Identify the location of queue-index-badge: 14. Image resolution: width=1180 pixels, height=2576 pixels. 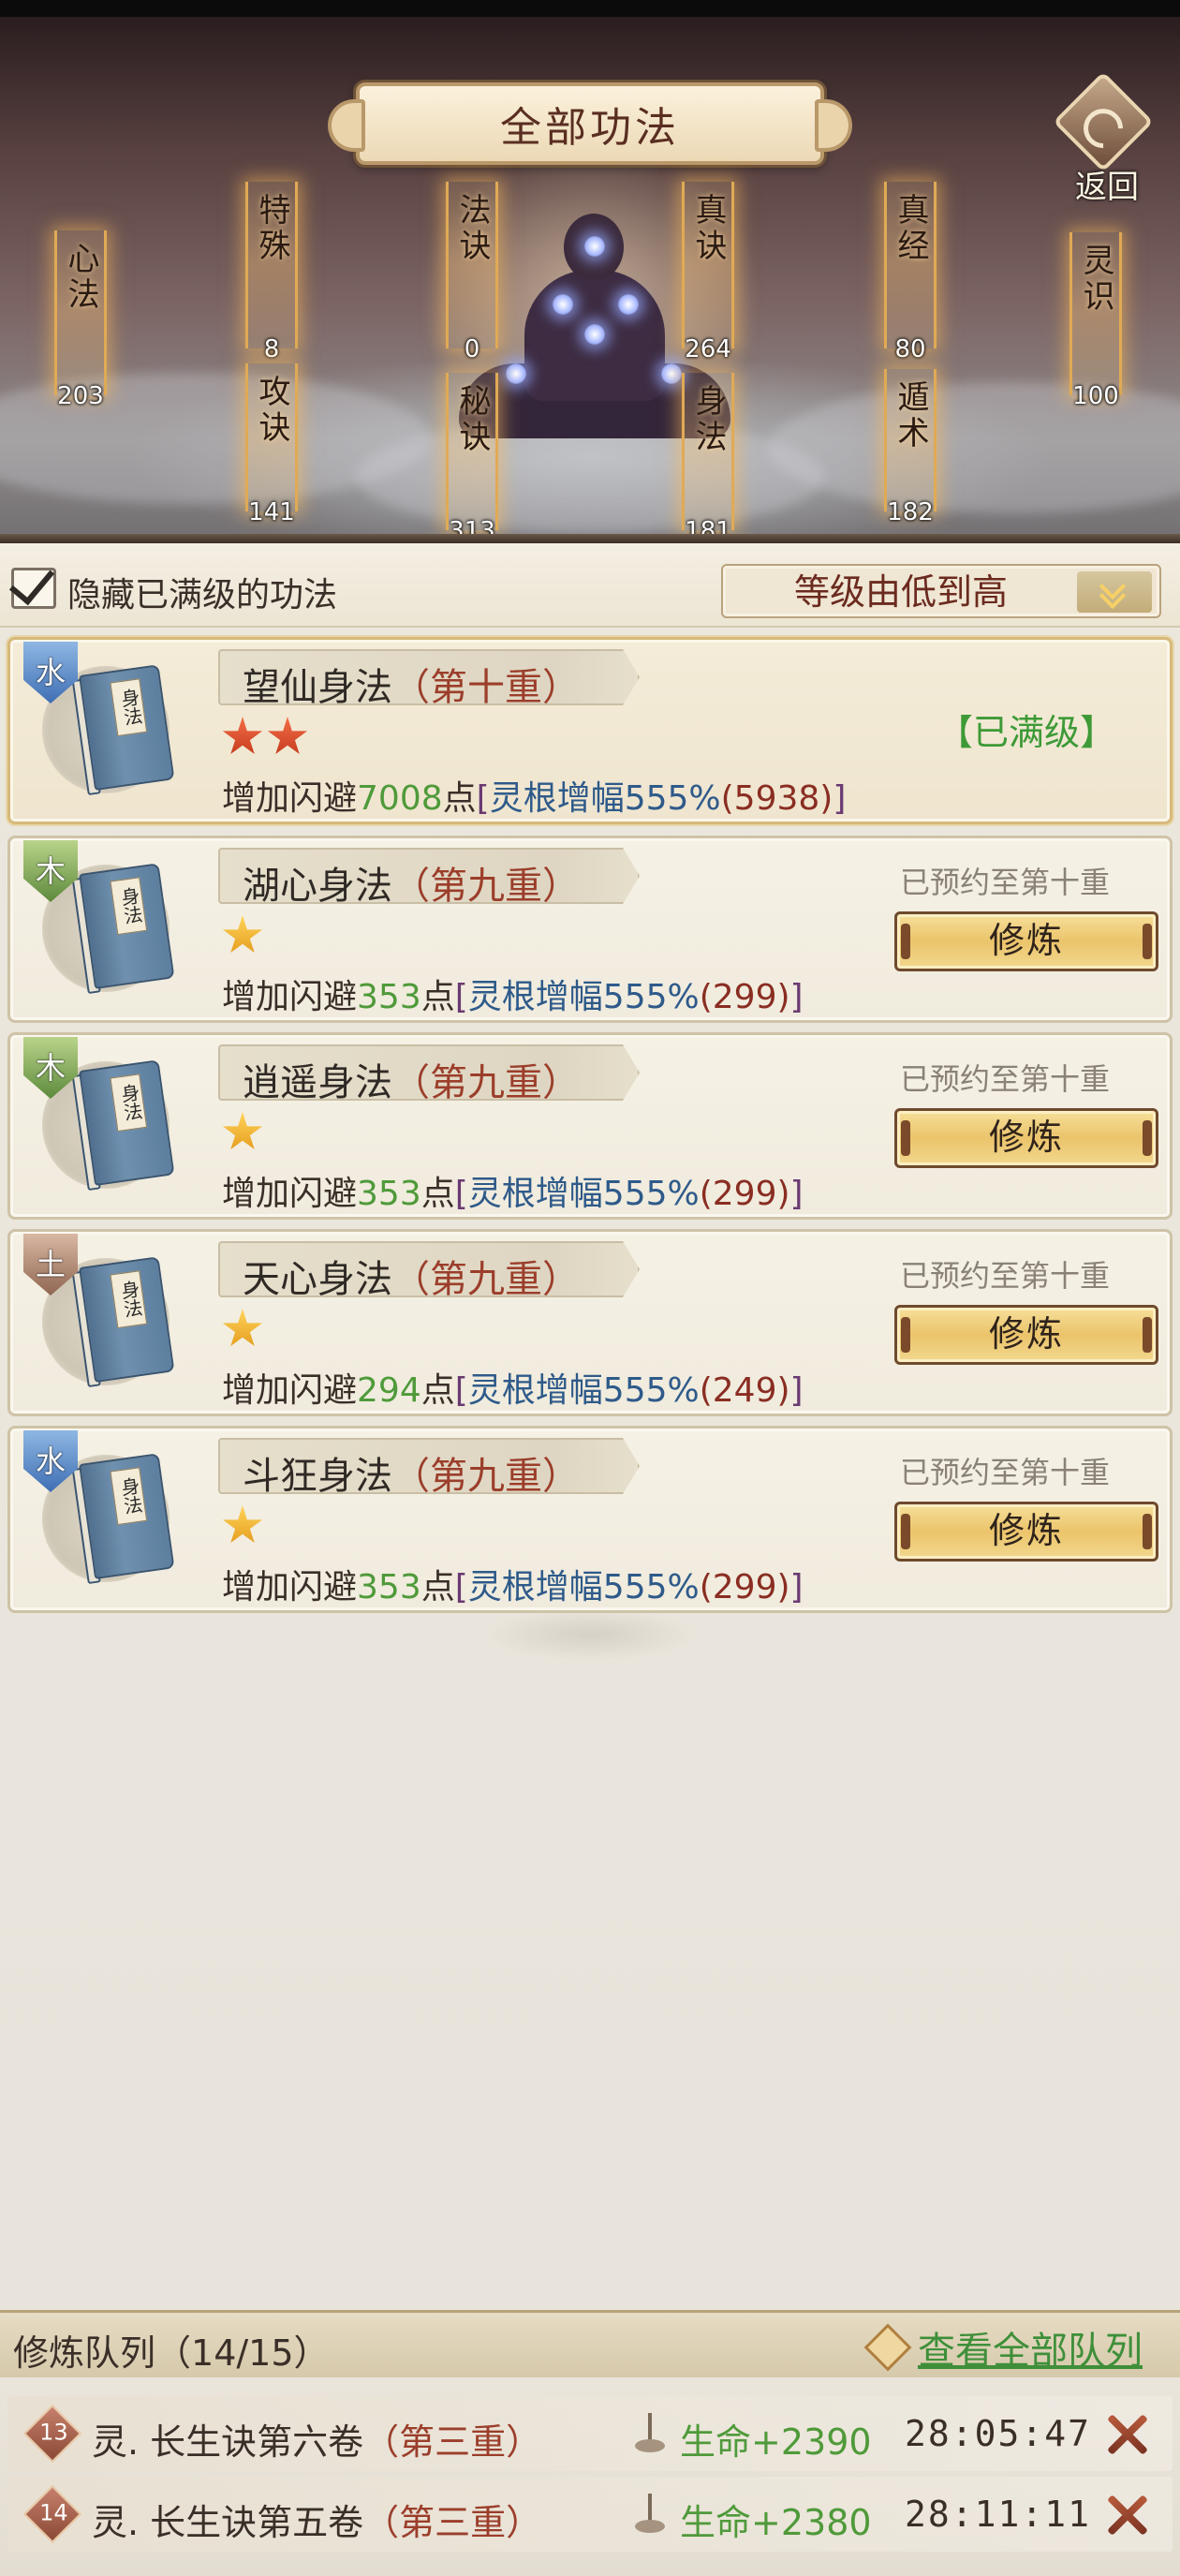
(52, 2514).